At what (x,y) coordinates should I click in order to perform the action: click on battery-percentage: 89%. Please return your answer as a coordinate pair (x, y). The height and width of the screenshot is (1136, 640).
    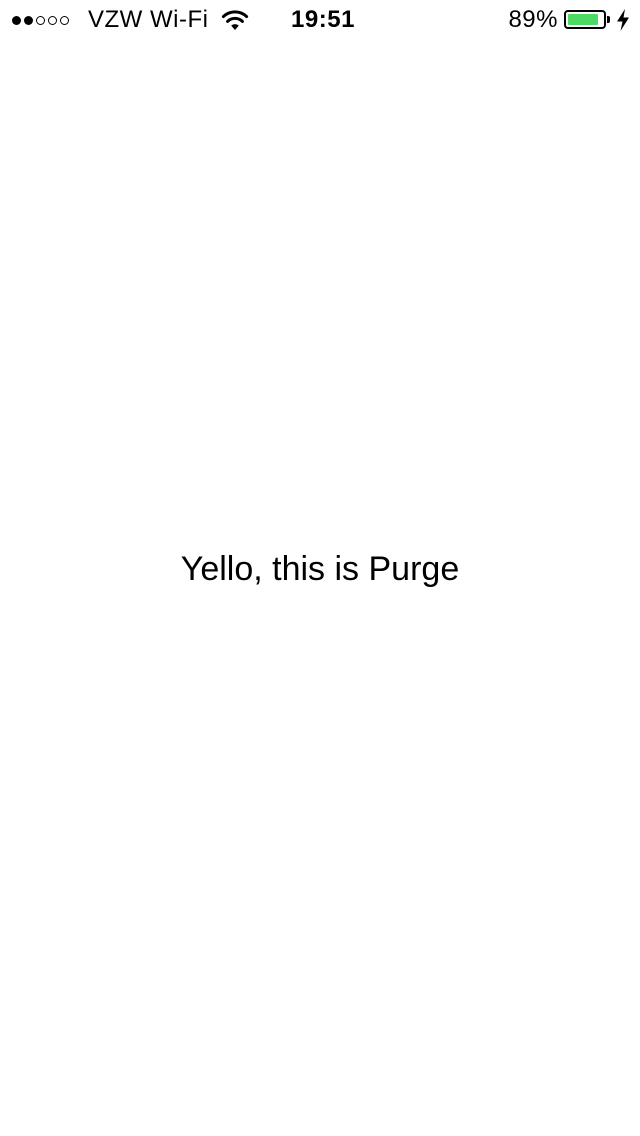
    Looking at the image, I should click on (533, 19).